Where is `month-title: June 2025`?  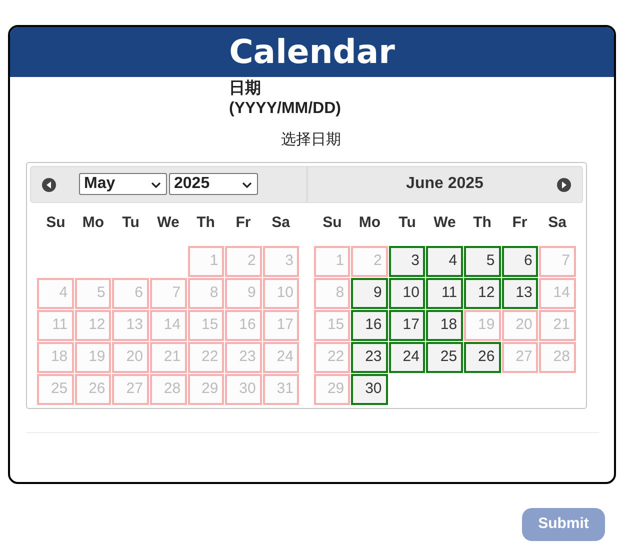 month-title: June 2025 is located at coordinates (445, 184).